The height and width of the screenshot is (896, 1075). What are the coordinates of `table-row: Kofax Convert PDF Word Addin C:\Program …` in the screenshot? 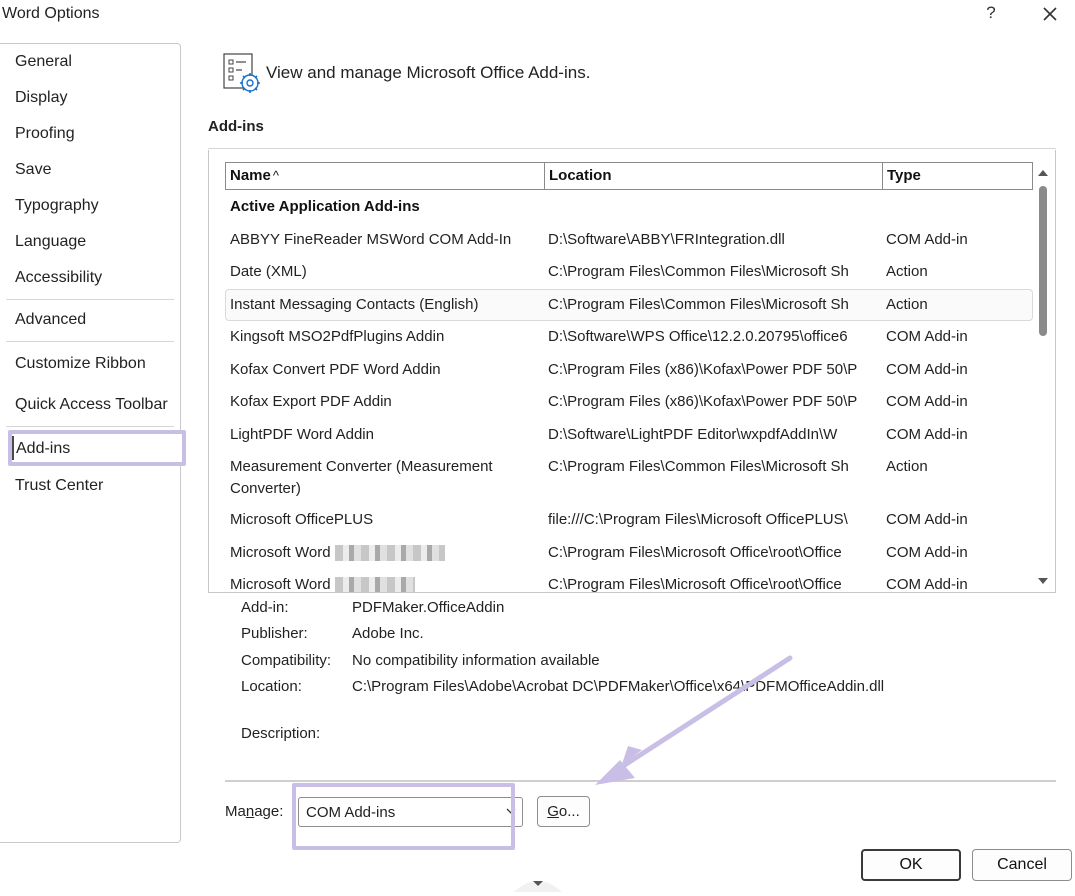 It's located at (629, 371).